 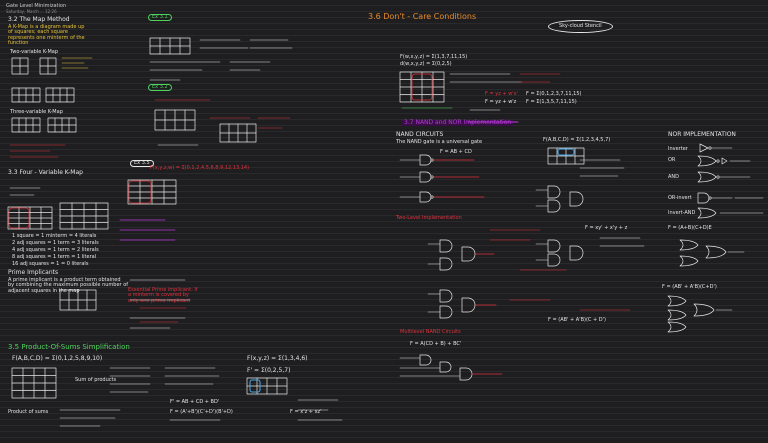 What do you see at coordinates (149, 383) in the screenshot?
I see `kmap-pos` at bounding box center [149, 383].